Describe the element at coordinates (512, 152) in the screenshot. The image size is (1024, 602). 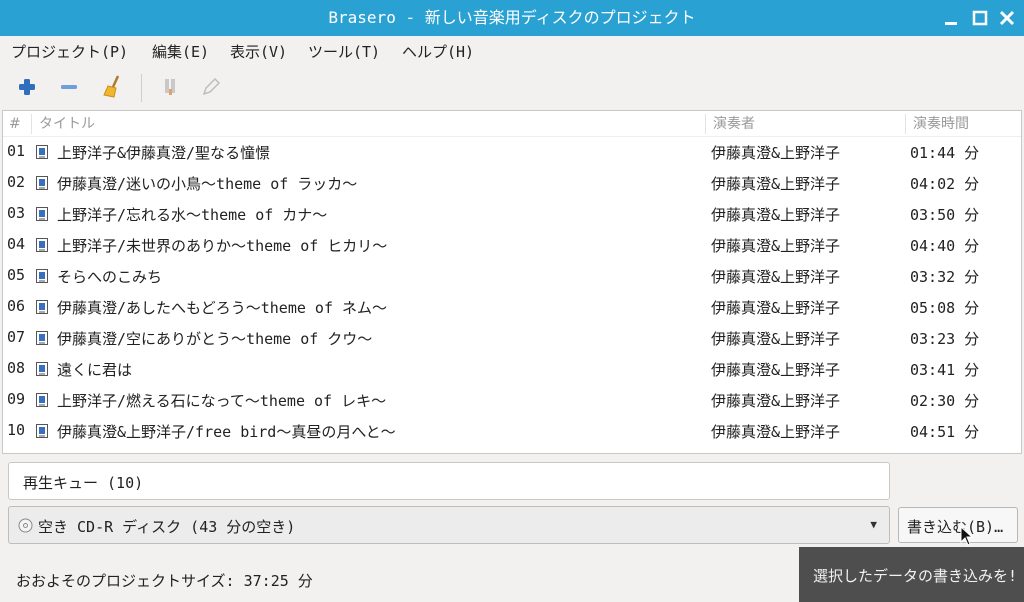
I see `table-row: 01 上野洋子&伊藤真澄/聖なる憧憬 伊藤真澄&上野洋子 01:44 分` at that location.